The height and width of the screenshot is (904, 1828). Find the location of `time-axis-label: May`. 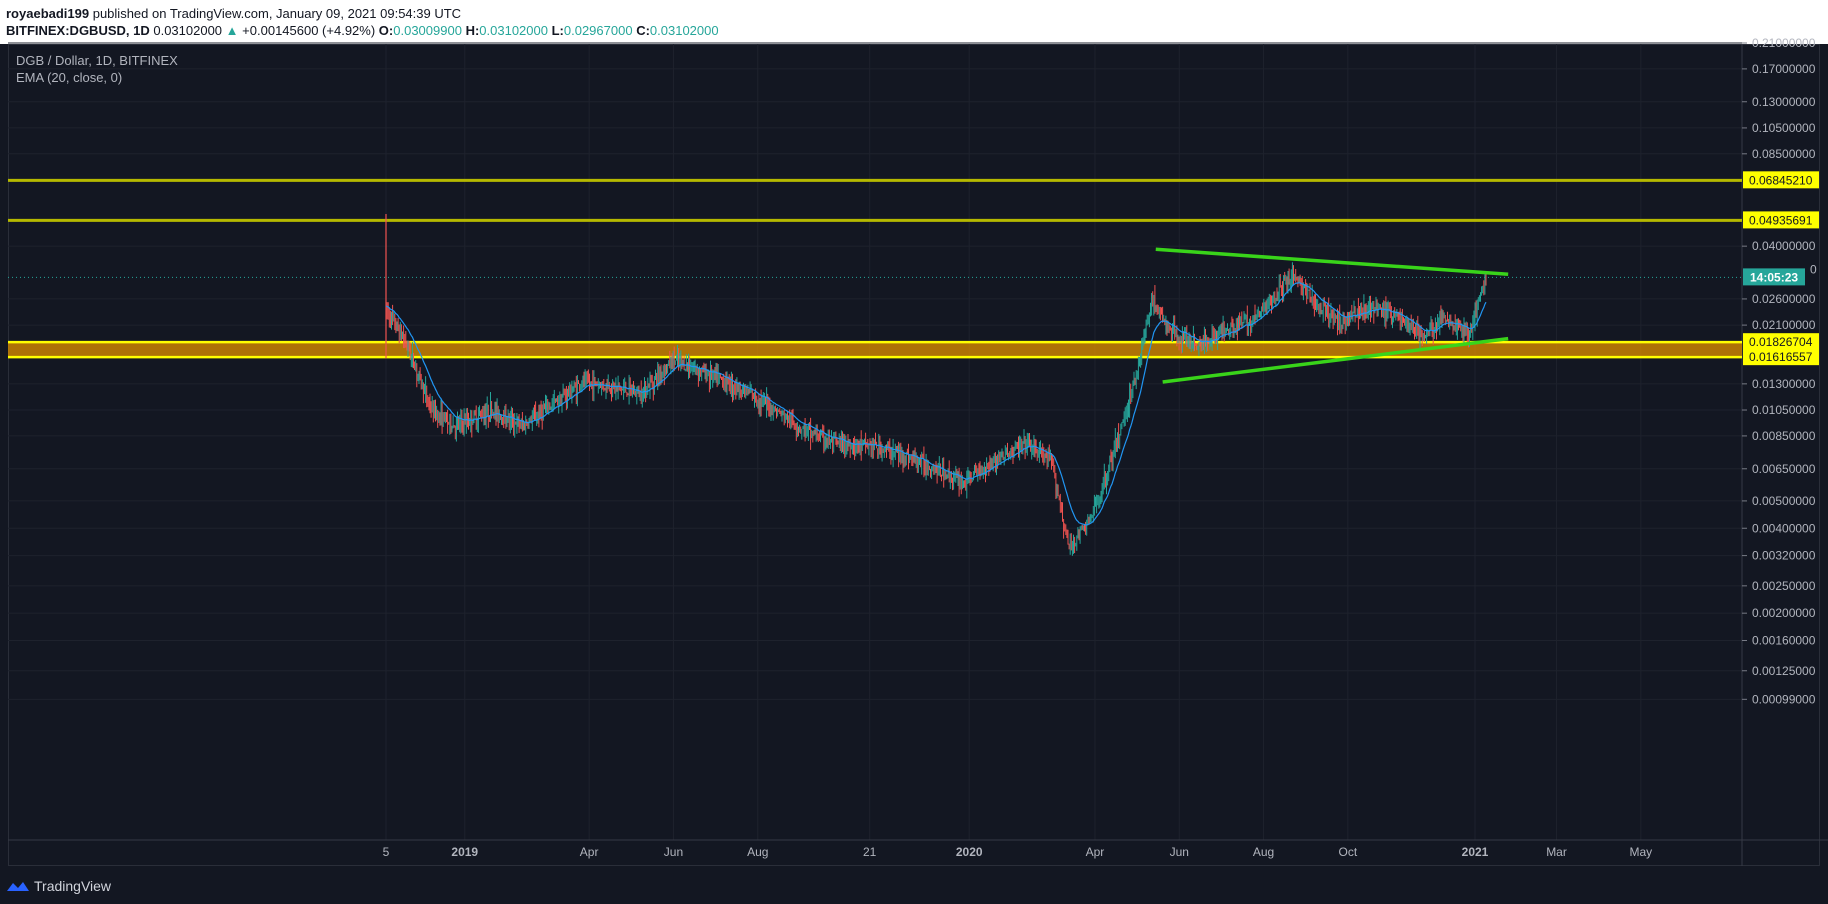

time-axis-label: May is located at coordinates (1641, 852).